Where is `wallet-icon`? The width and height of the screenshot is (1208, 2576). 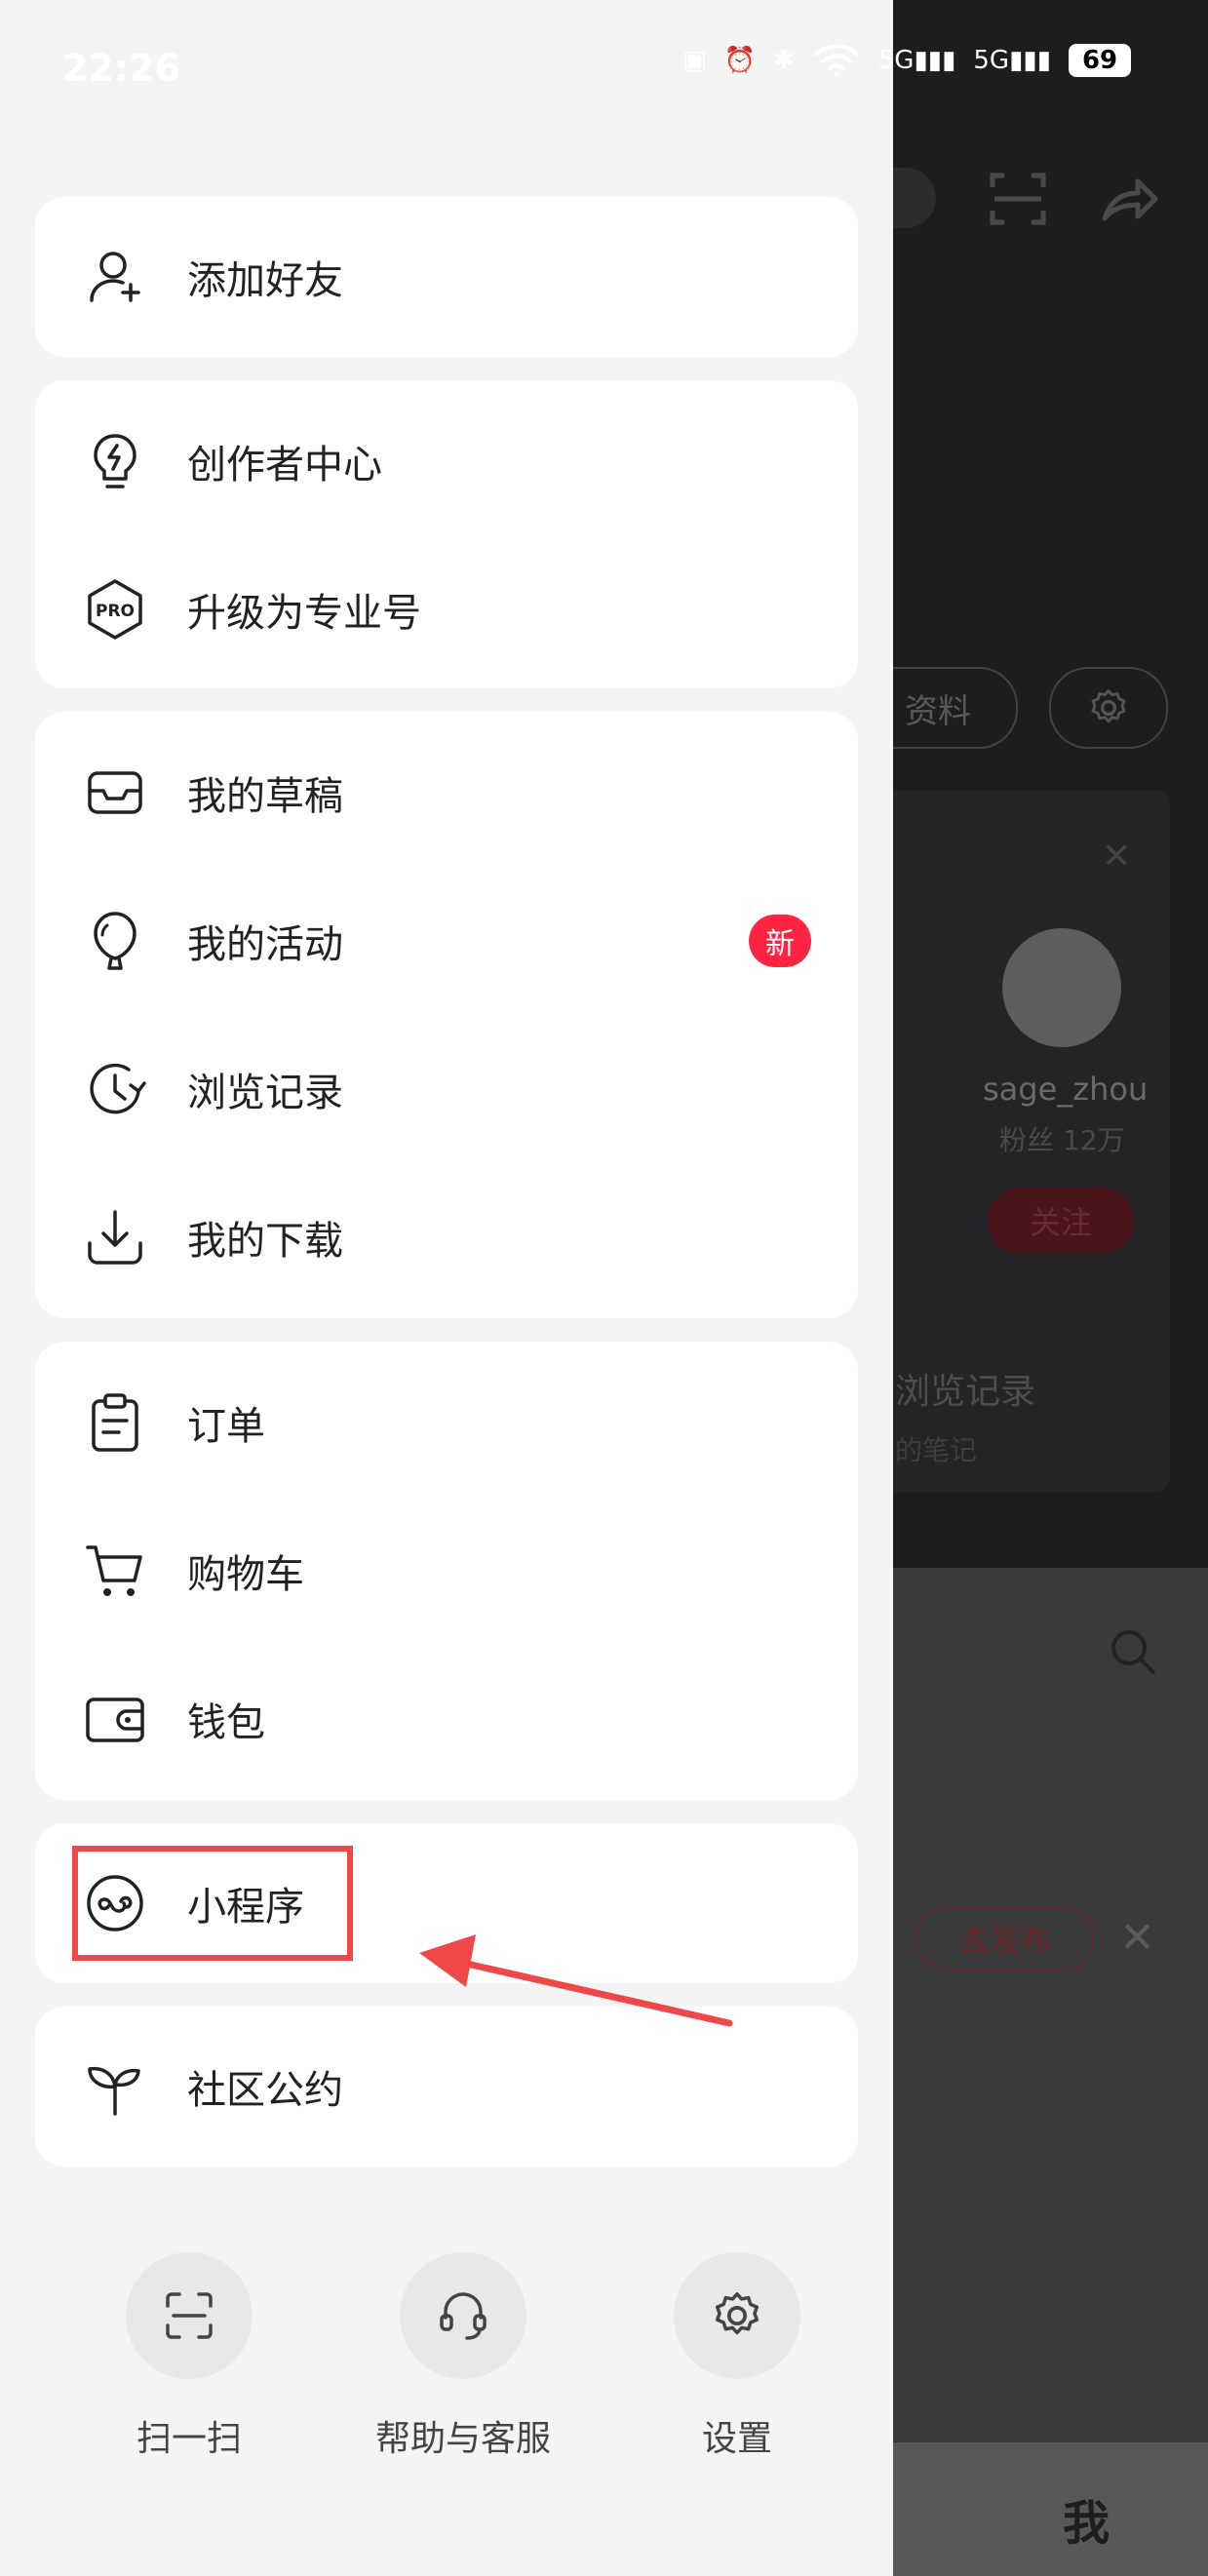 wallet-icon is located at coordinates (115, 1719).